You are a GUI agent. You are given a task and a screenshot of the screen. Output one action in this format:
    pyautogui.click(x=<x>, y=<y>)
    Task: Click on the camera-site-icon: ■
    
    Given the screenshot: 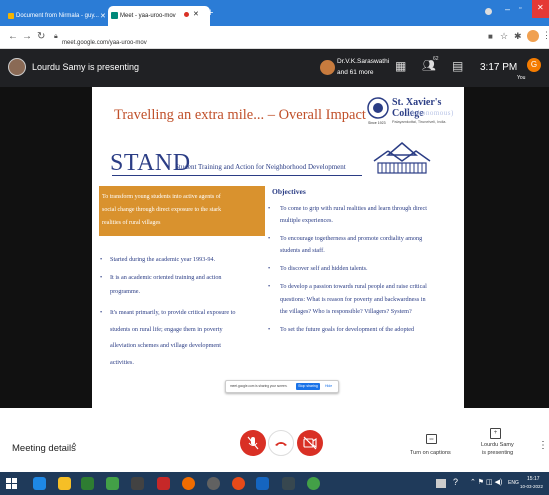 What is the action you would take?
    pyautogui.click(x=490, y=36)
    